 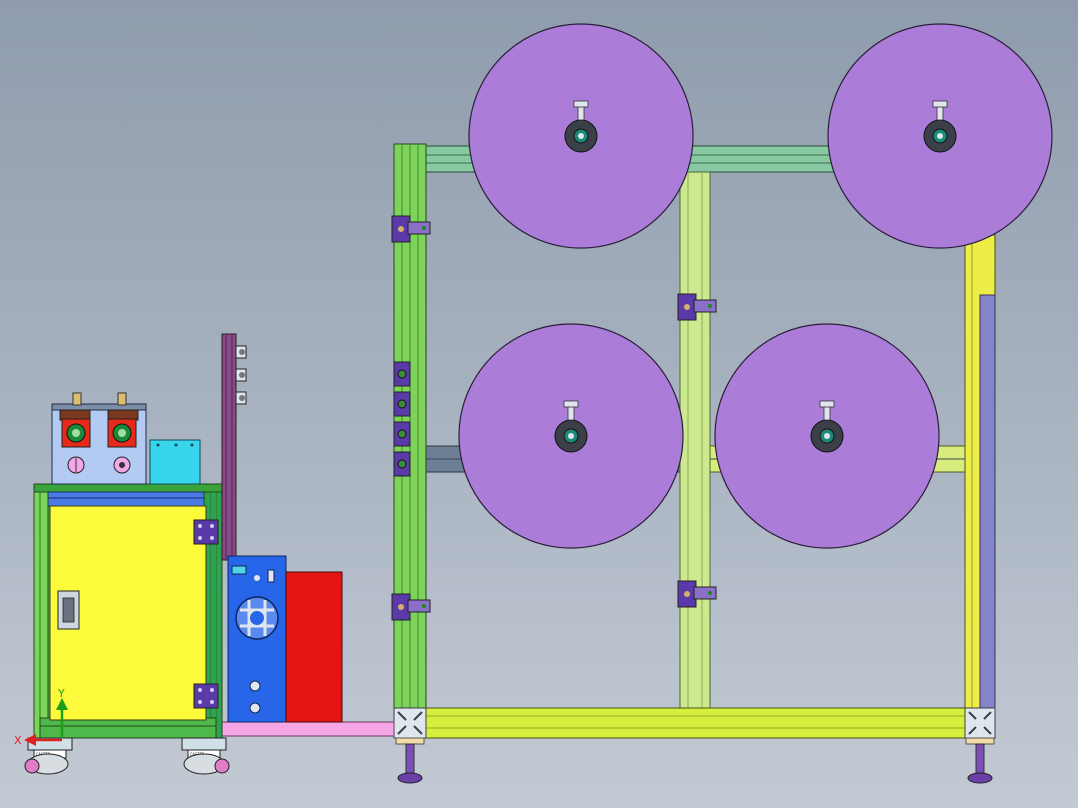 I want to click on roll-middle-left, so click(x=571, y=436).